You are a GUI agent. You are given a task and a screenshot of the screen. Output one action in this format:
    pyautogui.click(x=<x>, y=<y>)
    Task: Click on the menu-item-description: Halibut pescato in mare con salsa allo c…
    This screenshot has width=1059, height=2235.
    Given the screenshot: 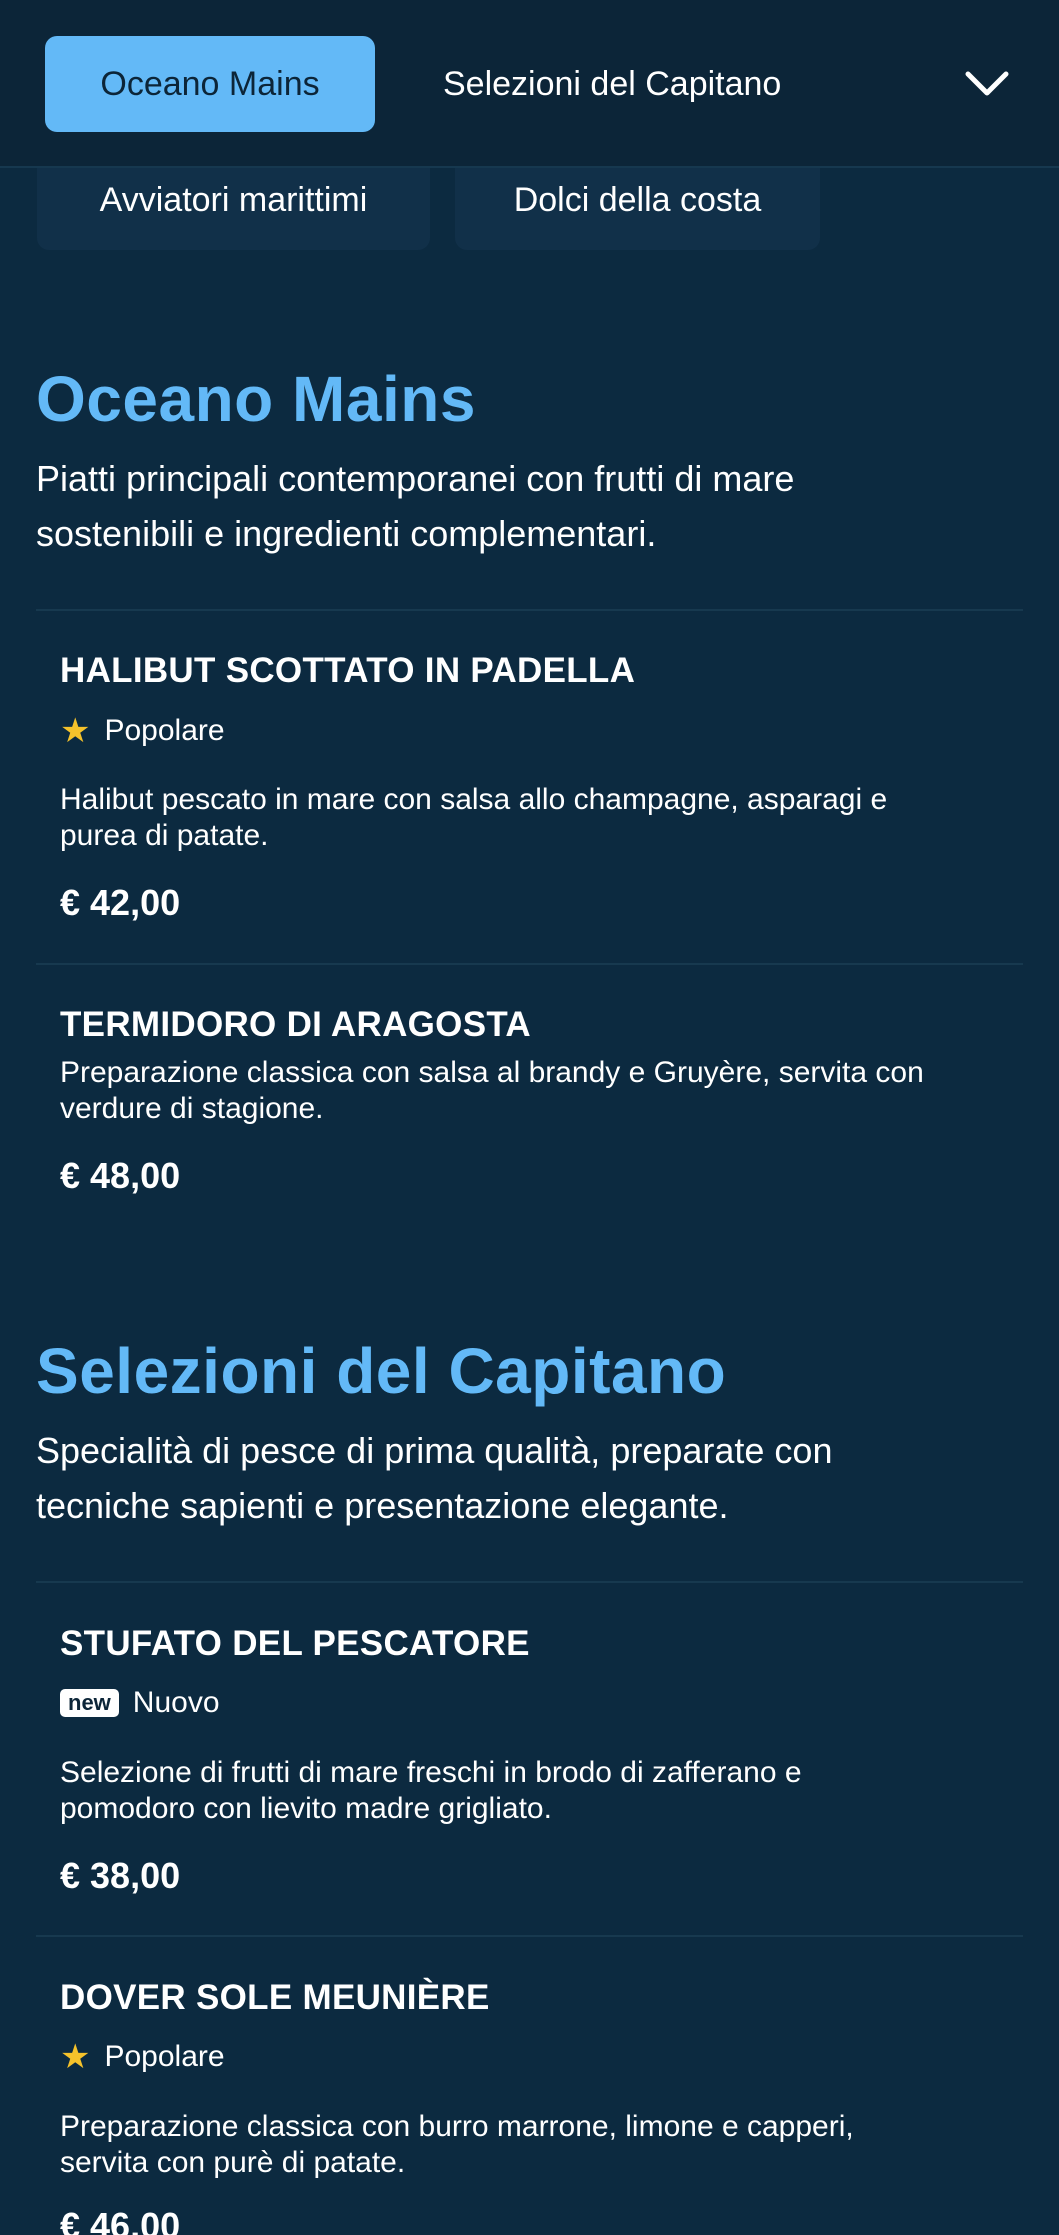 What is the action you would take?
    pyautogui.click(x=474, y=817)
    